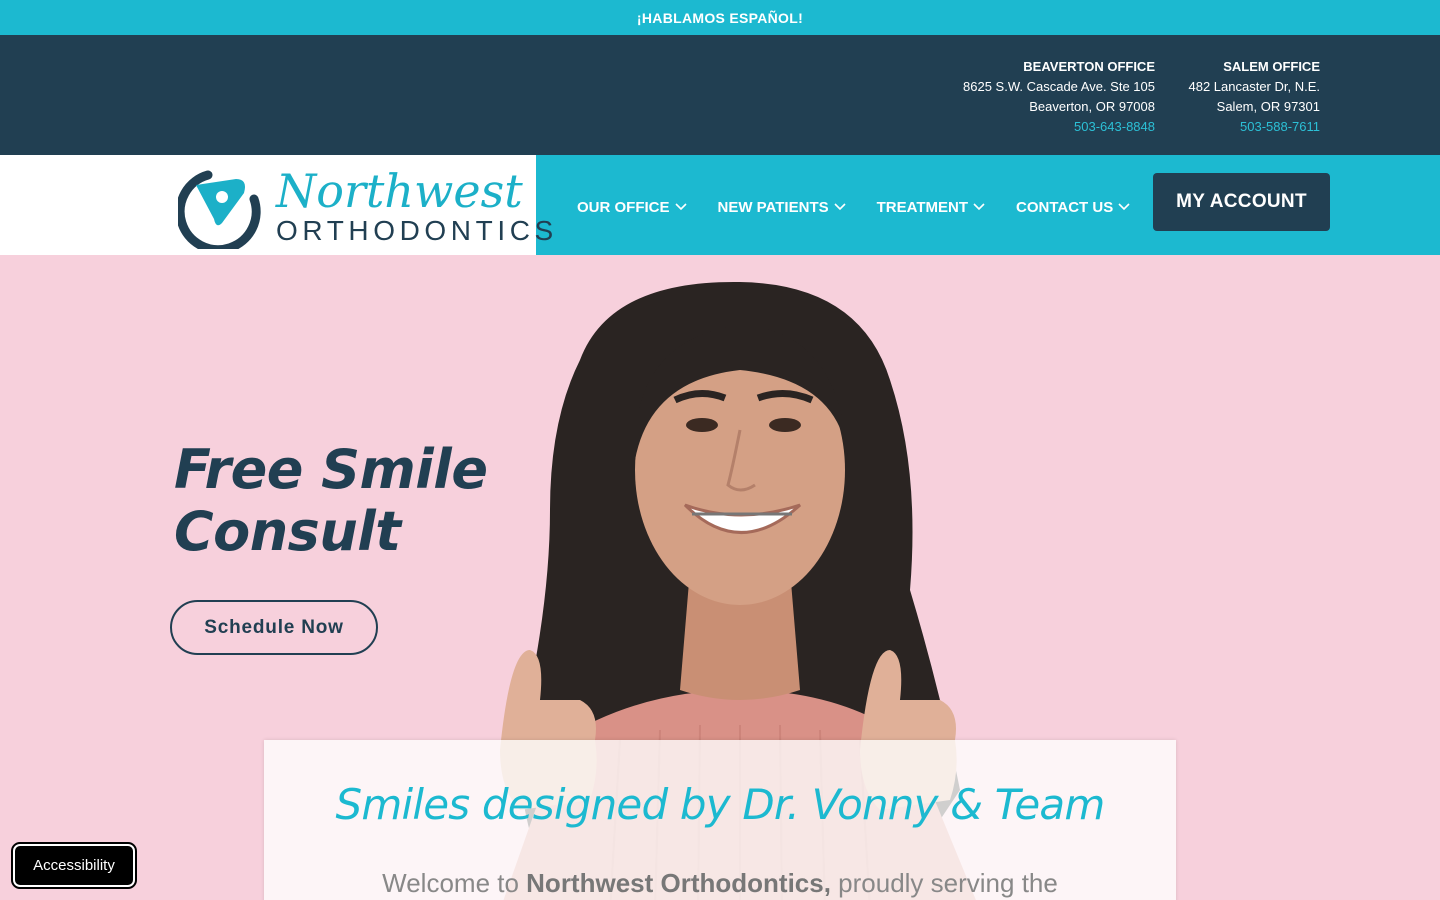 The width and height of the screenshot is (1440, 900). What do you see at coordinates (1268, 106) in the screenshot?
I see `office-address-line2: Salem, OR 97301` at bounding box center [1268, 106].